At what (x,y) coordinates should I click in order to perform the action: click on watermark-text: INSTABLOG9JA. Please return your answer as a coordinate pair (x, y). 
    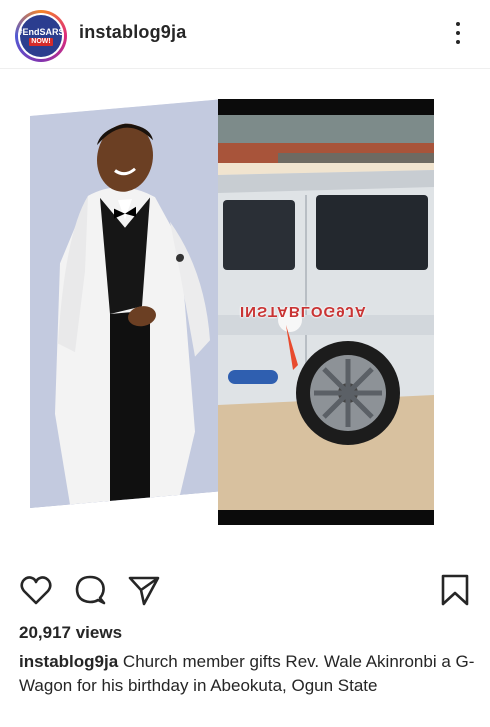
    Looking at the image, I should click on (303, 311).